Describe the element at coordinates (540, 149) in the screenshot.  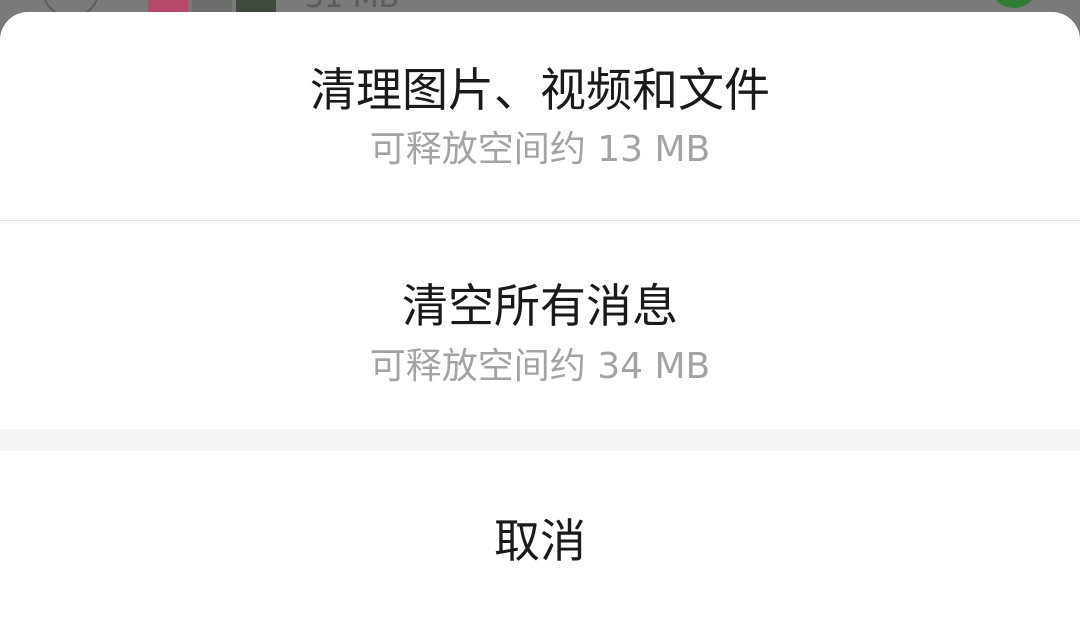
I see `action-subtitle: 可释放空间约 13 MB` at that location.